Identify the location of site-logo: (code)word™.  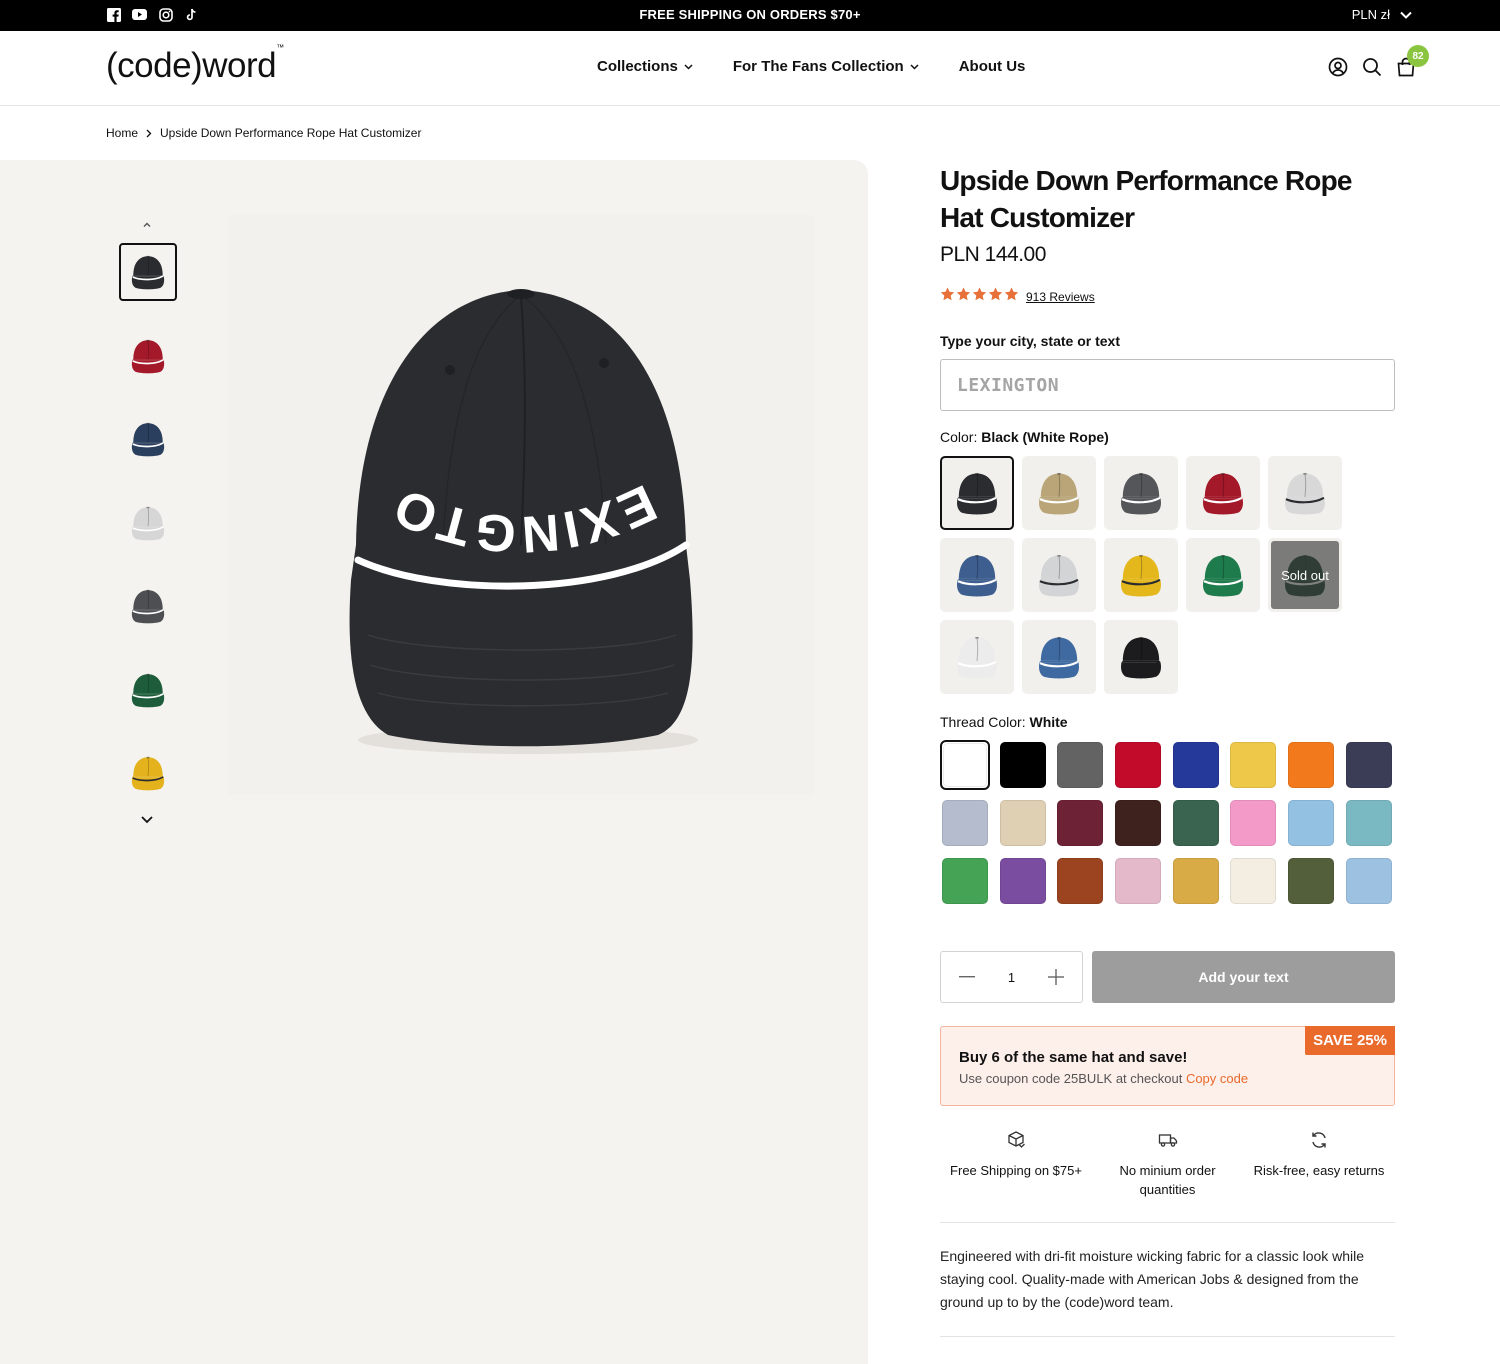
(195, 64).